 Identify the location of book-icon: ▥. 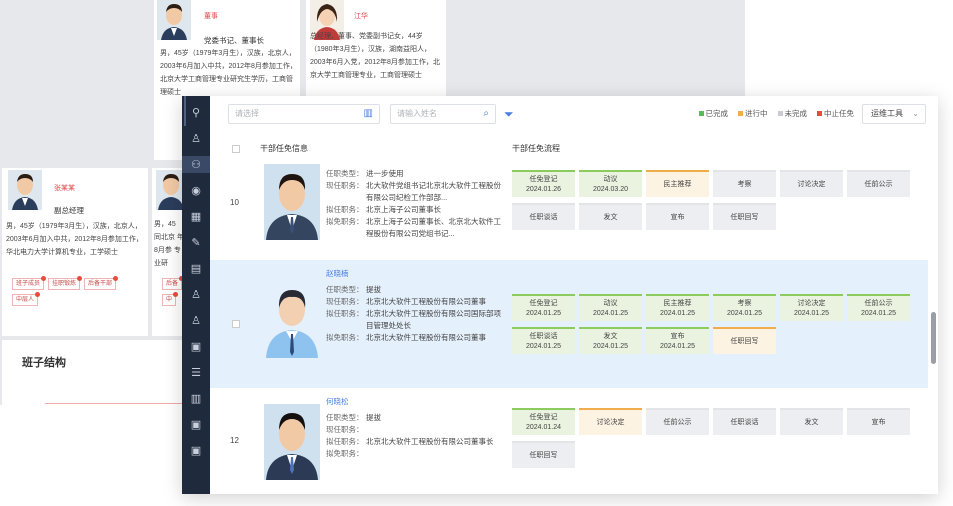
(196, 398).